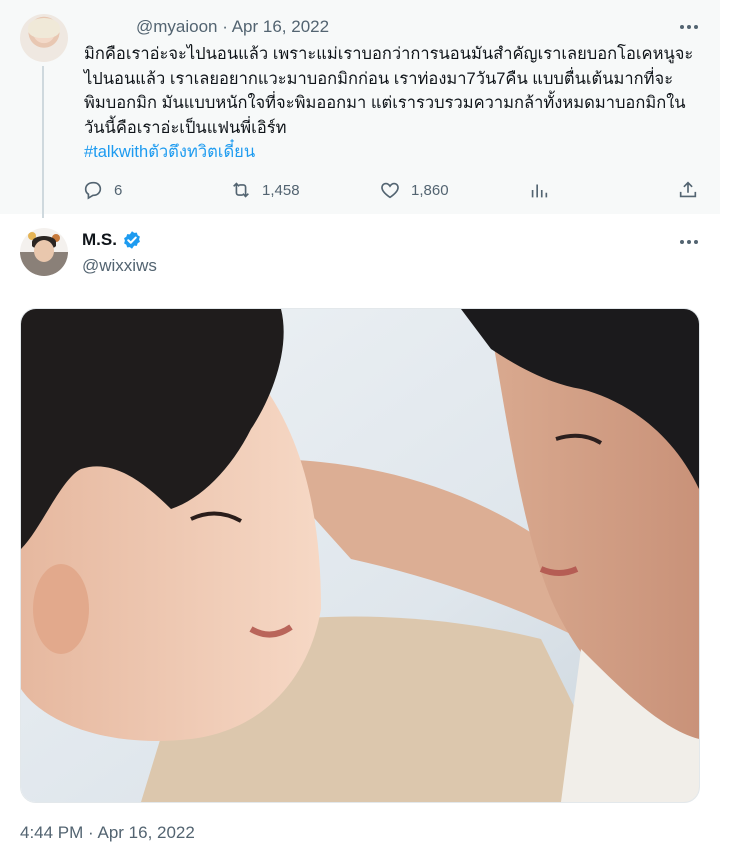  Describe the element at coordinates (119, 266) in the screenshot. I see `author-handle: @wixxiws` at that location.